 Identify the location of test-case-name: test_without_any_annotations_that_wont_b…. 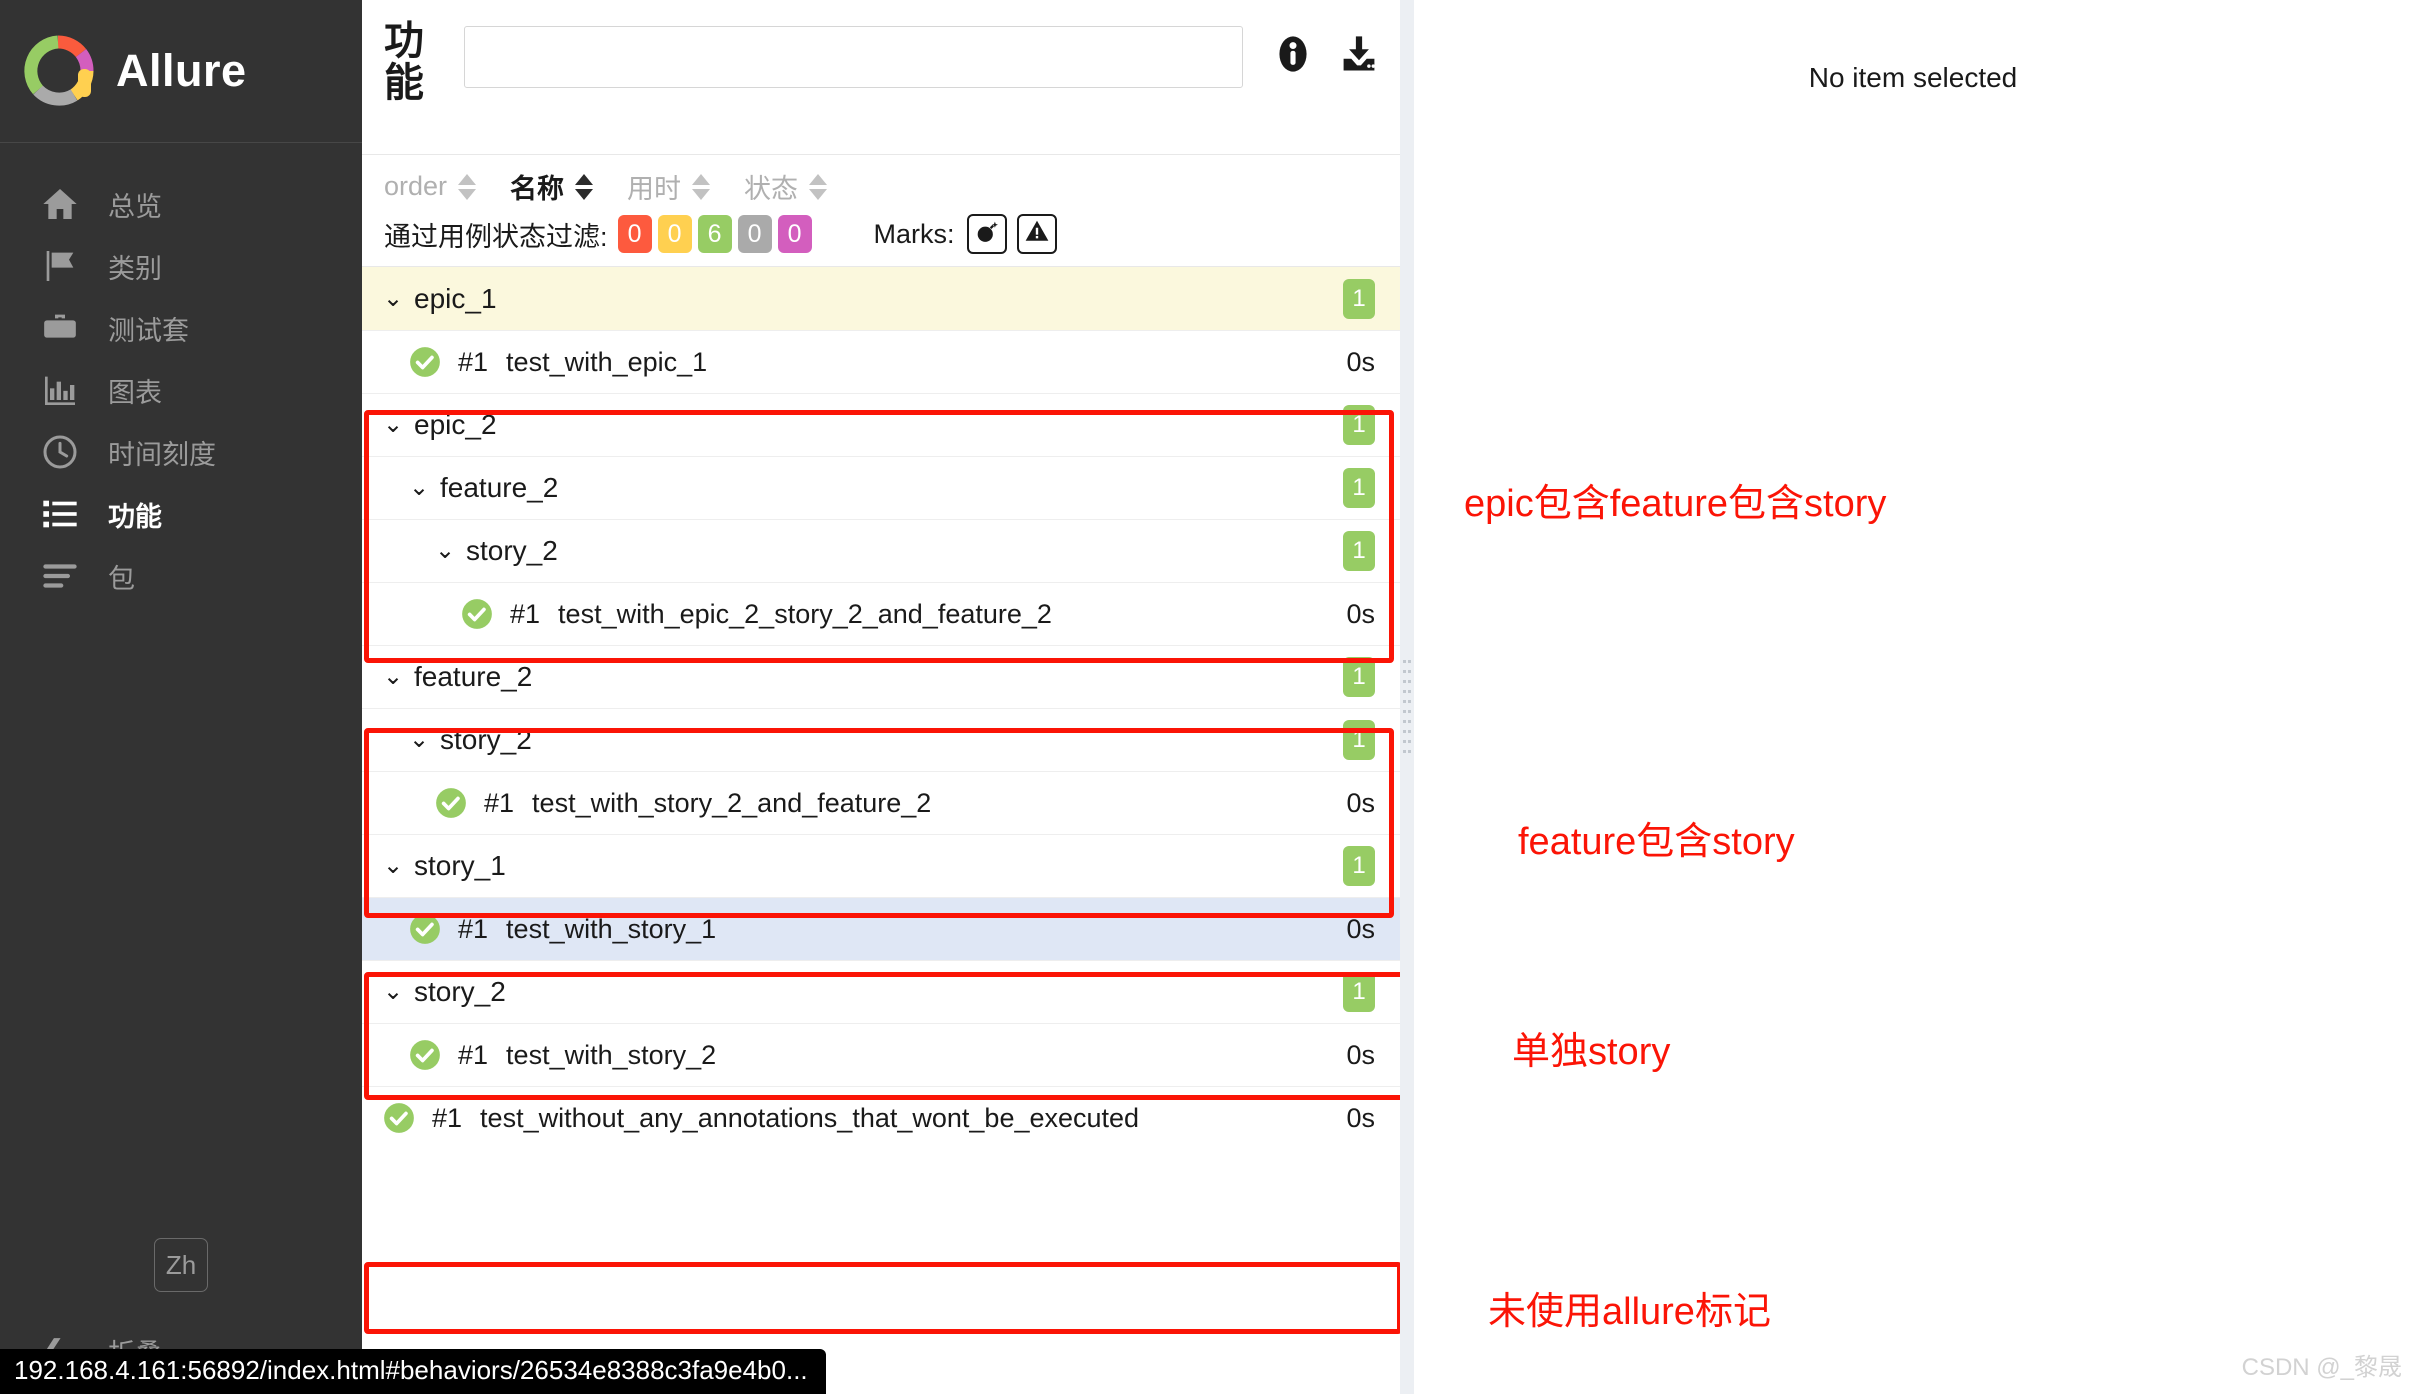
(810, 1117).